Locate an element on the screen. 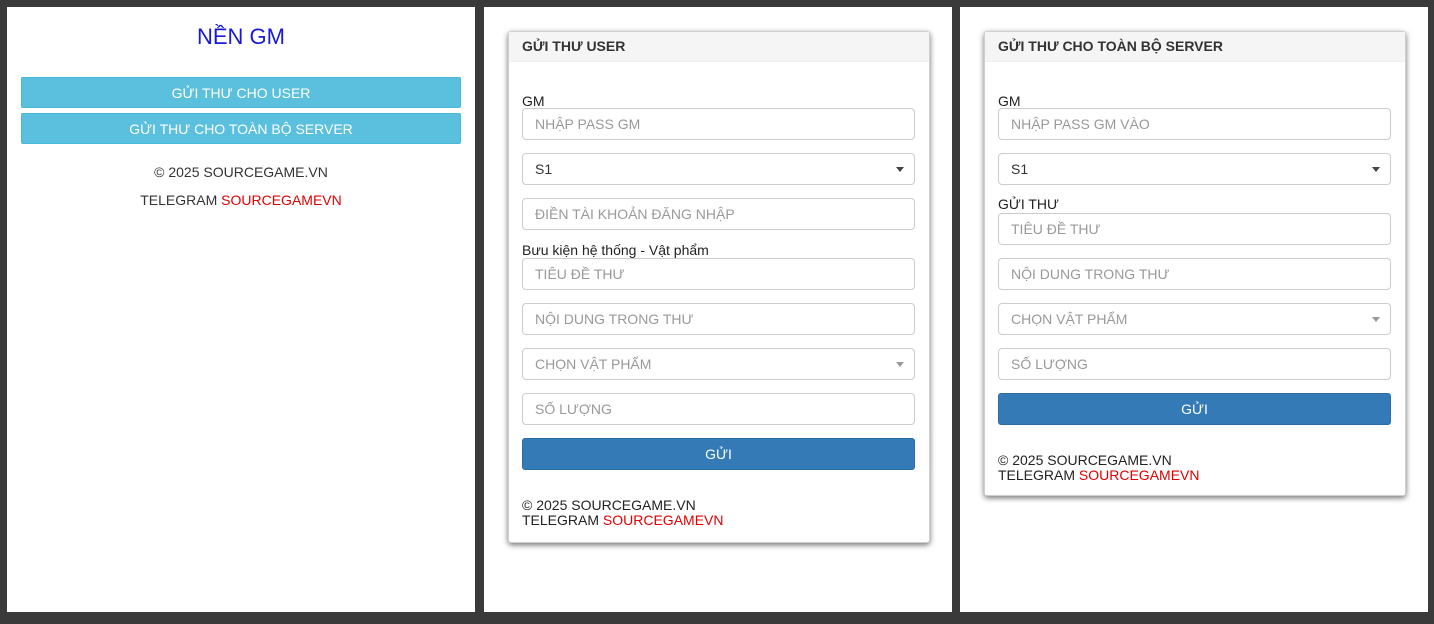 The height and width of the screenshot is (624, 1434). mail-section-label: Bưu kiện hệ thống - Vật phẩm is located at coordinates (615, 250).